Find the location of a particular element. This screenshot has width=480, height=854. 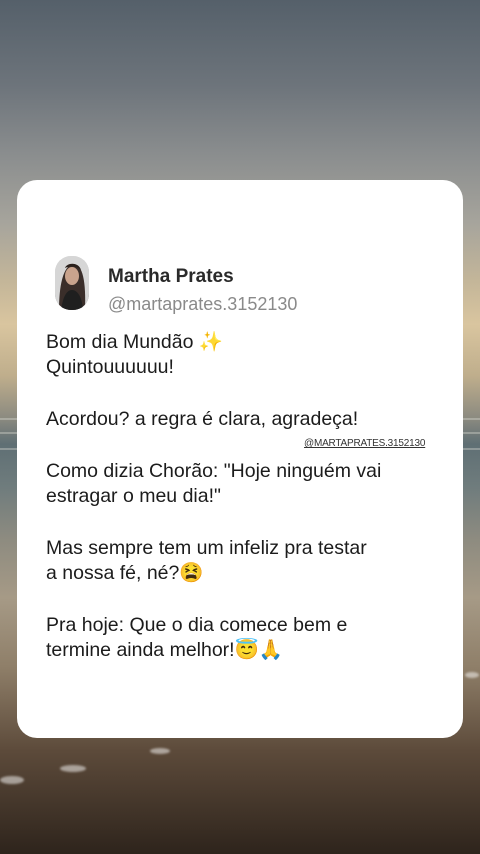

post-line: Como dizia Chorão: "Hoje ninguém vai is located at coordinates (214, 471).